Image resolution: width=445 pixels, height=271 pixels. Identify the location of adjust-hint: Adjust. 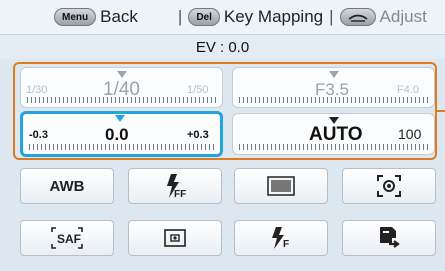
(383, 17).